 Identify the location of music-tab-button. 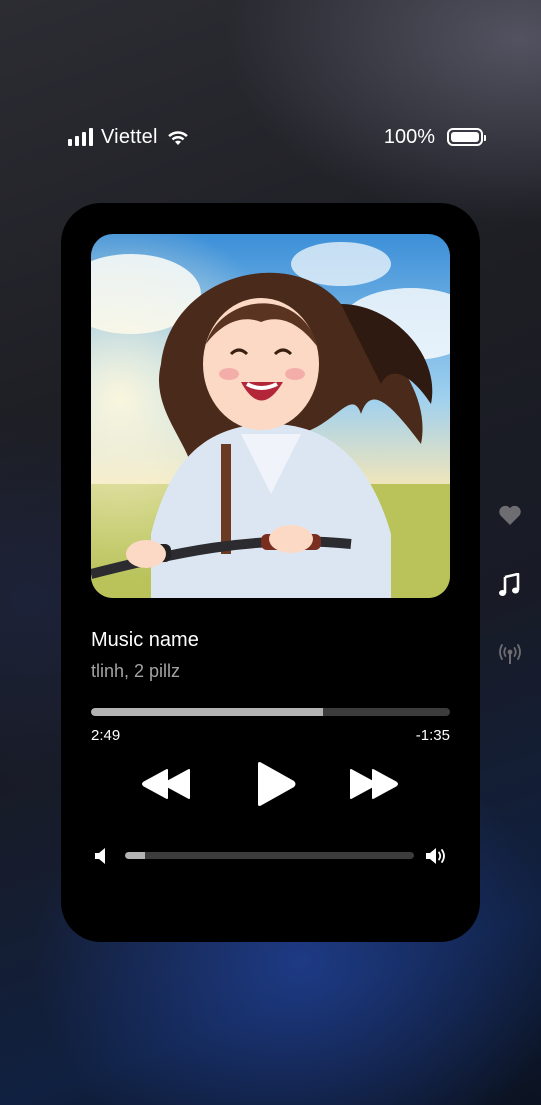
(509, 587).